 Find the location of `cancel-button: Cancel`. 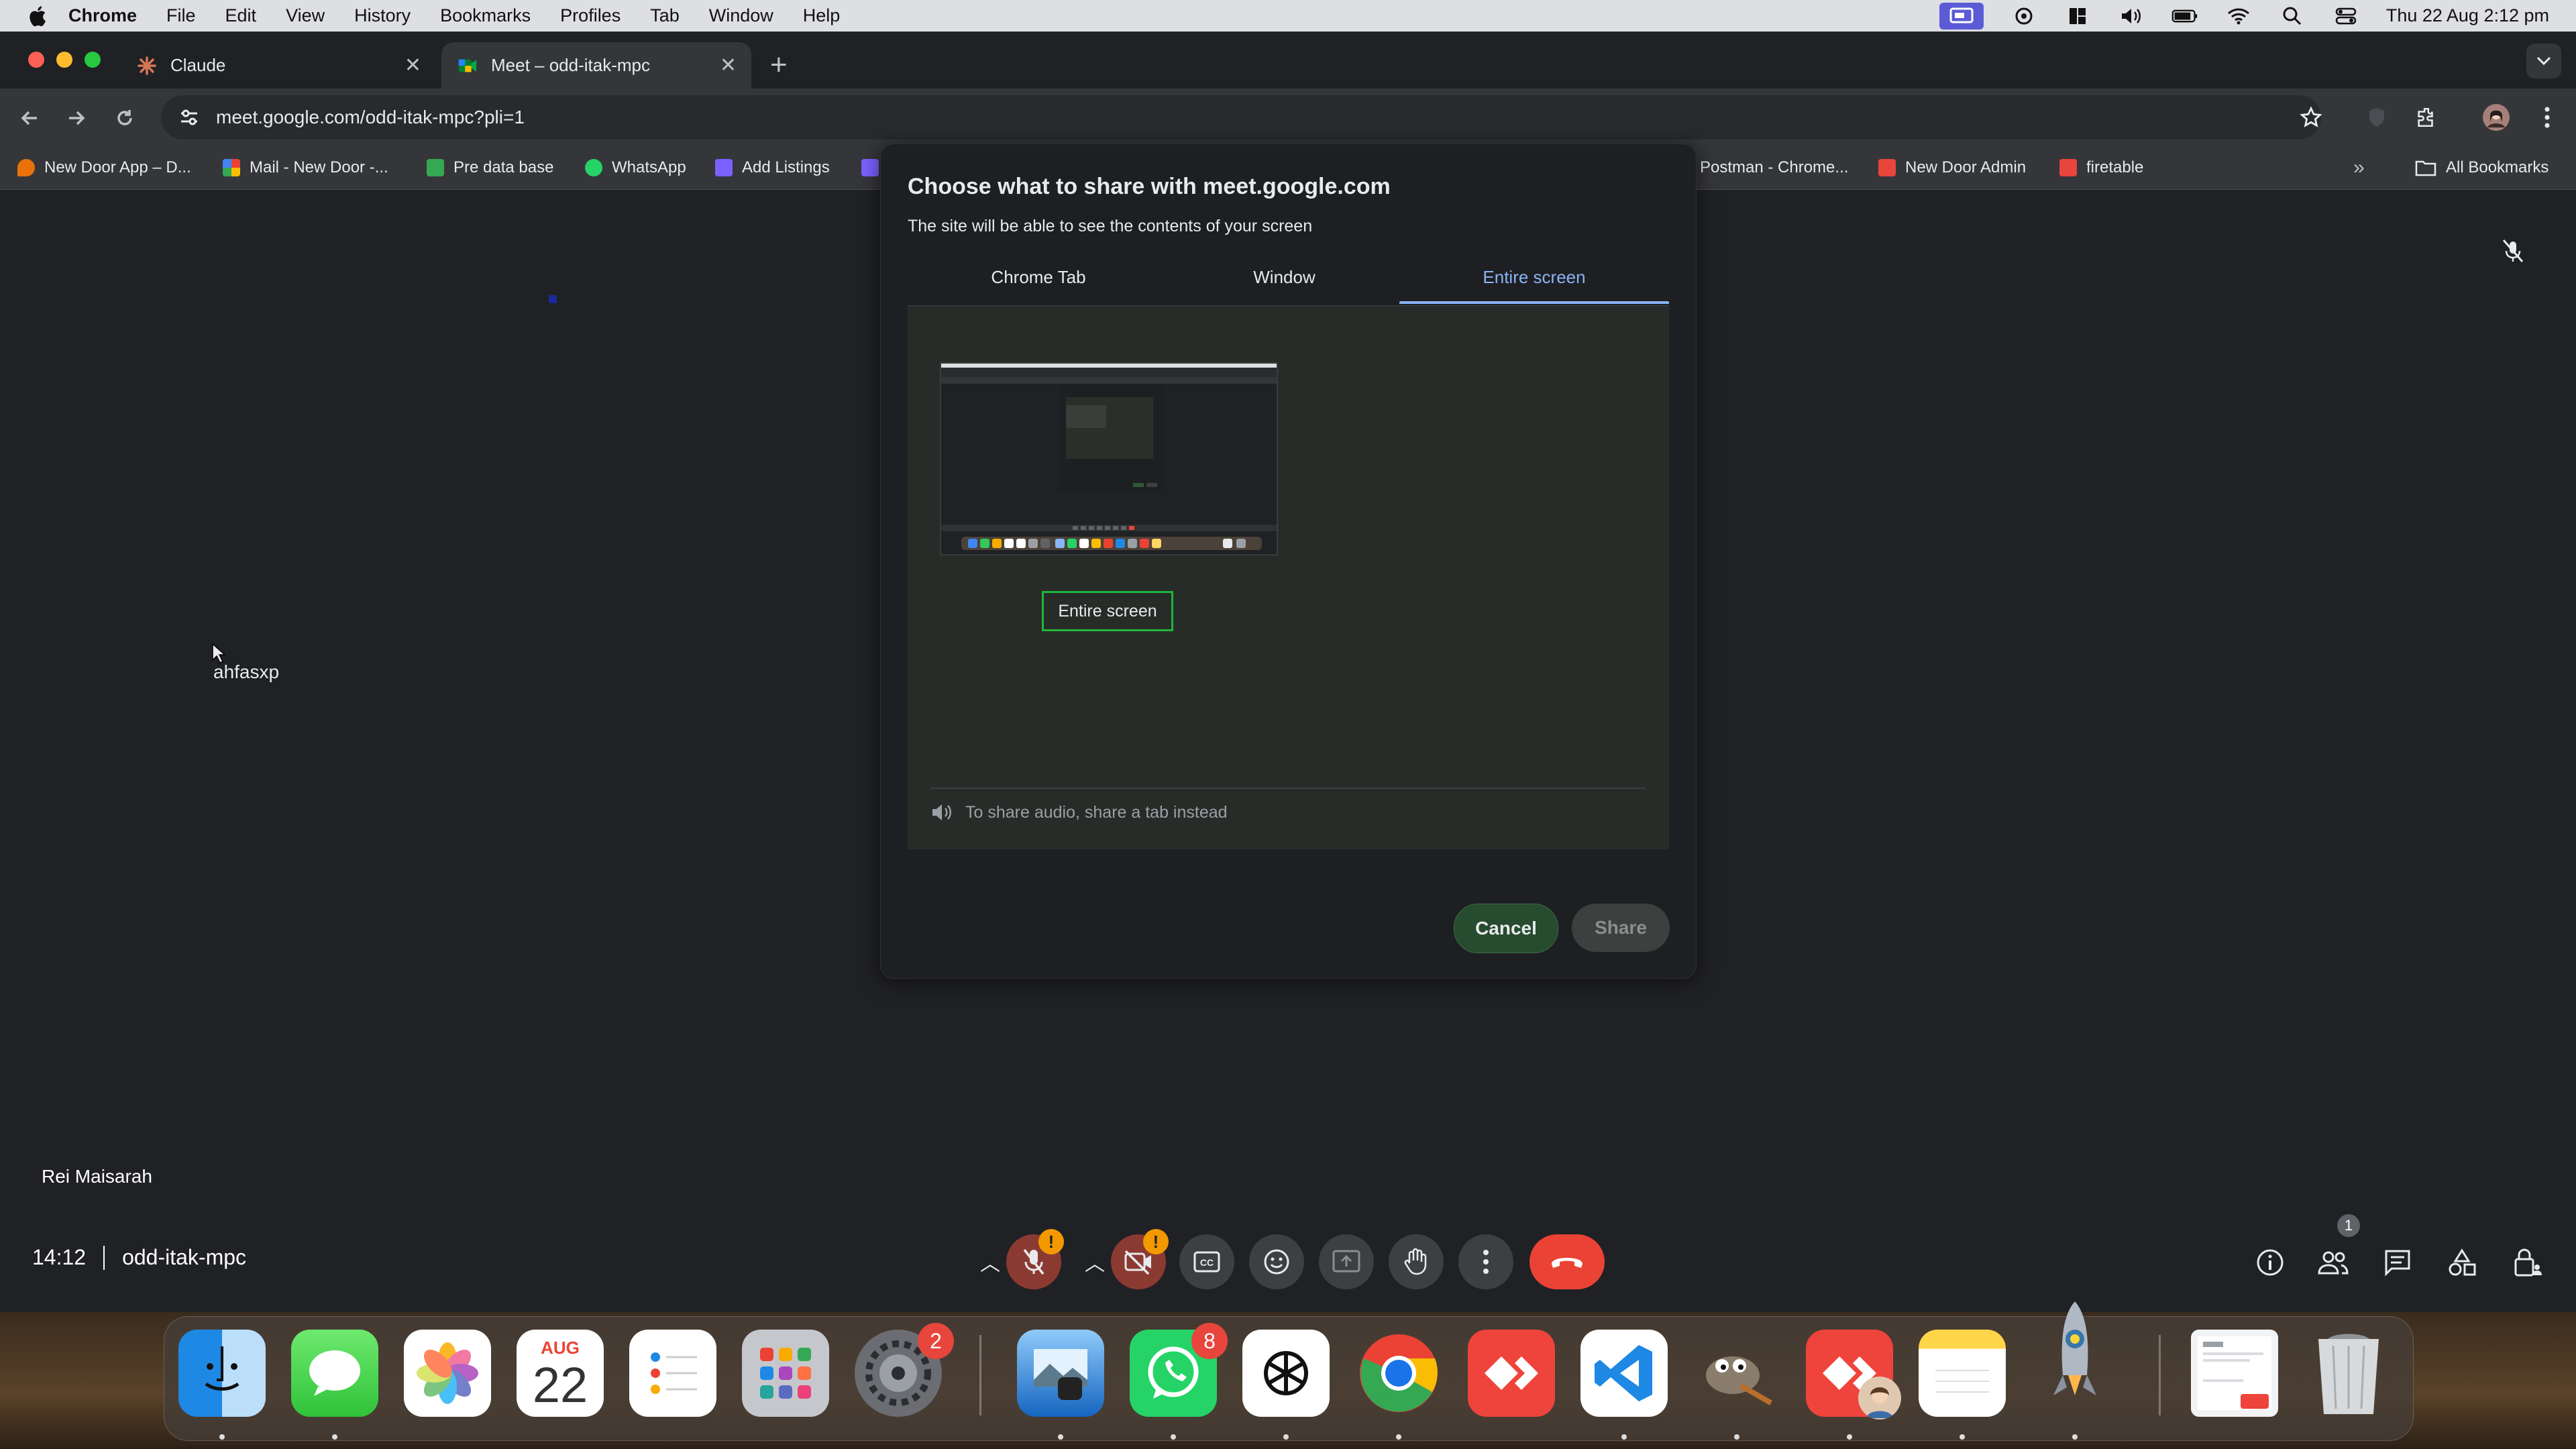

cancel-button: Cancel is located at coordinates (1506, 928).